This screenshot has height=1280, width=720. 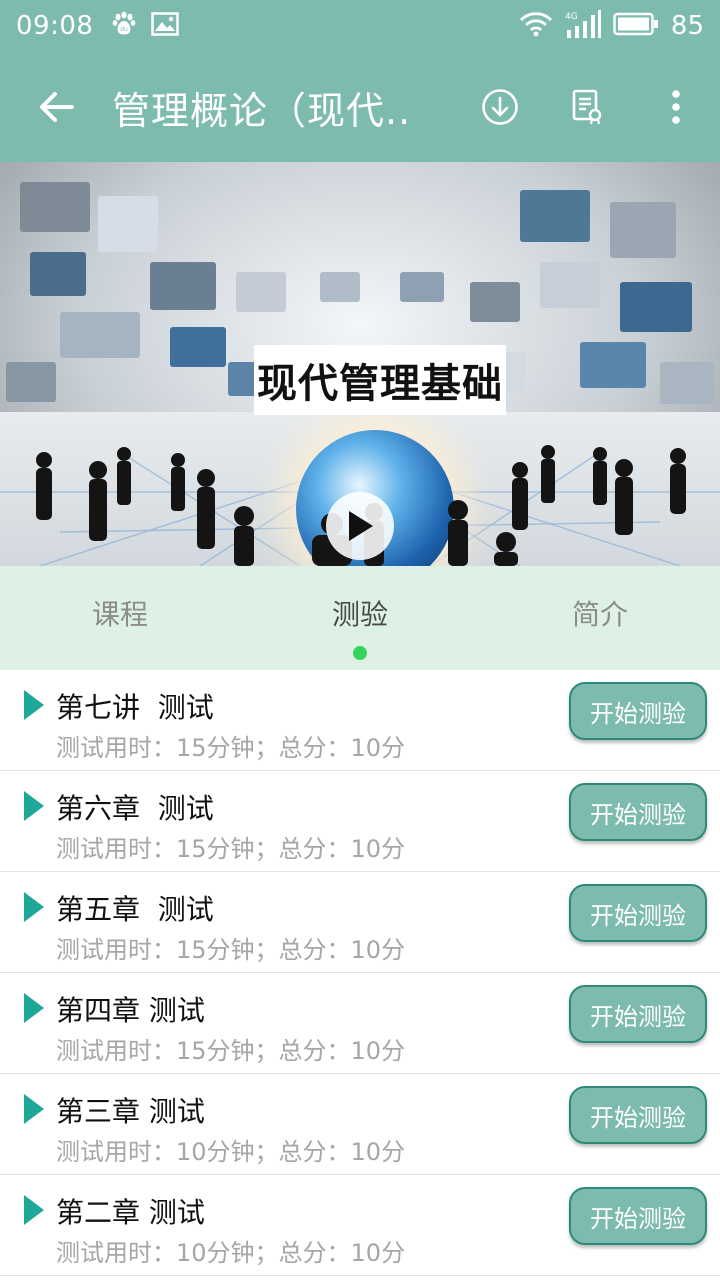 I want to click on play-button, so click(x=360, y=526).